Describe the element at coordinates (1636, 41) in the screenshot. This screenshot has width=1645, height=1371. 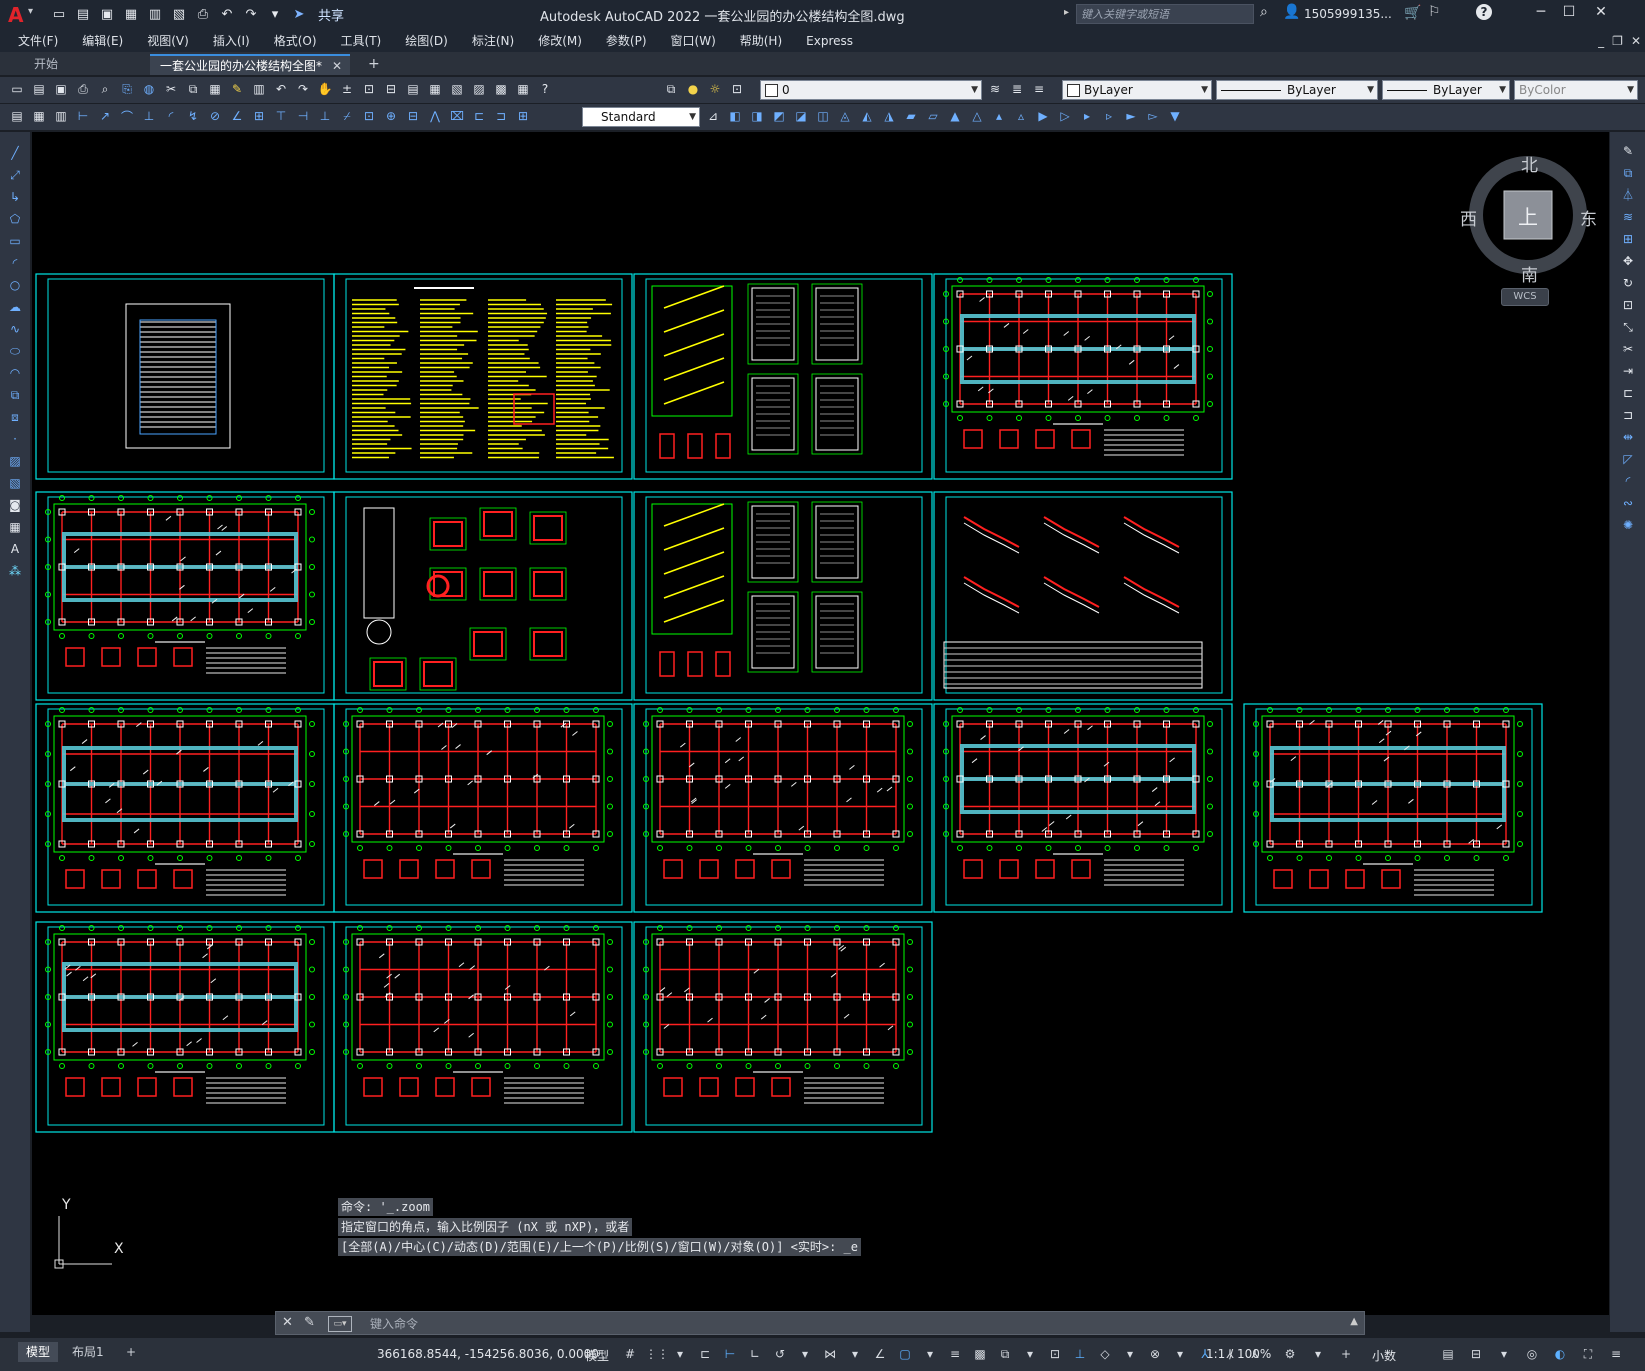
I see `doc-close-icon: ✕` at that location.